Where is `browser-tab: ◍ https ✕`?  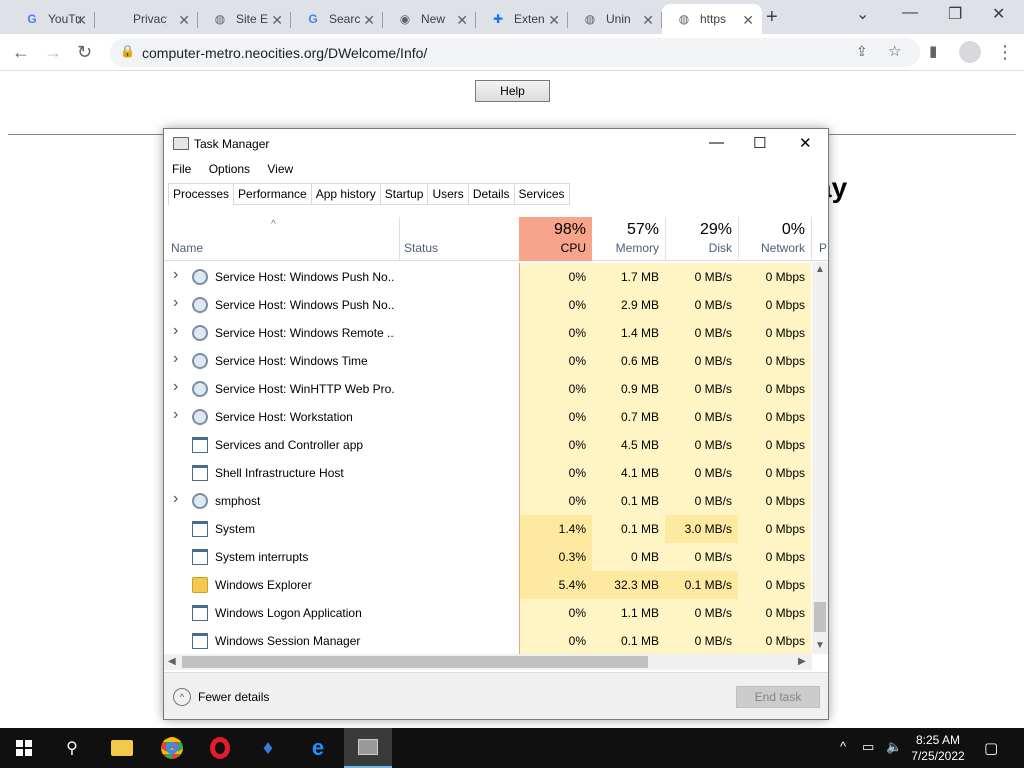 browser-tab: ◍ https ✕ is located at coordinates (712, 19).